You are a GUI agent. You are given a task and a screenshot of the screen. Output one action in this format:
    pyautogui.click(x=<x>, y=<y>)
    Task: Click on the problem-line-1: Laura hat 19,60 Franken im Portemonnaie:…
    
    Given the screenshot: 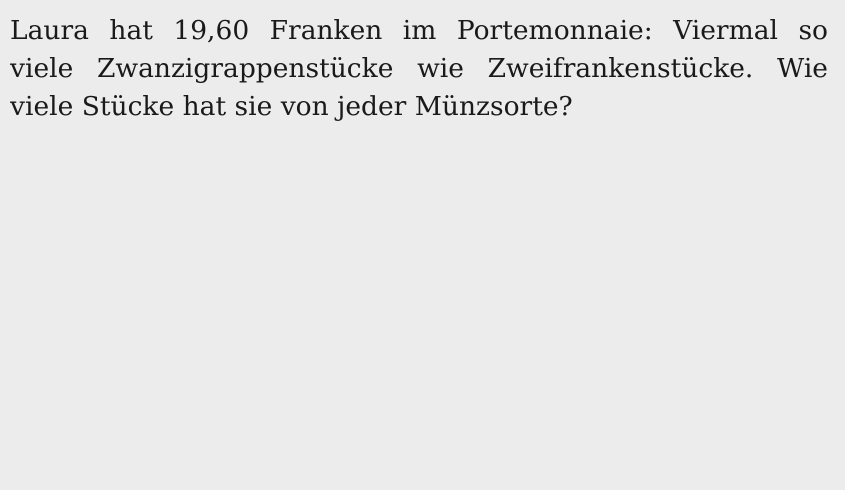 What is the action you would take?
    pyautogui.click(x=419, y=30)
    